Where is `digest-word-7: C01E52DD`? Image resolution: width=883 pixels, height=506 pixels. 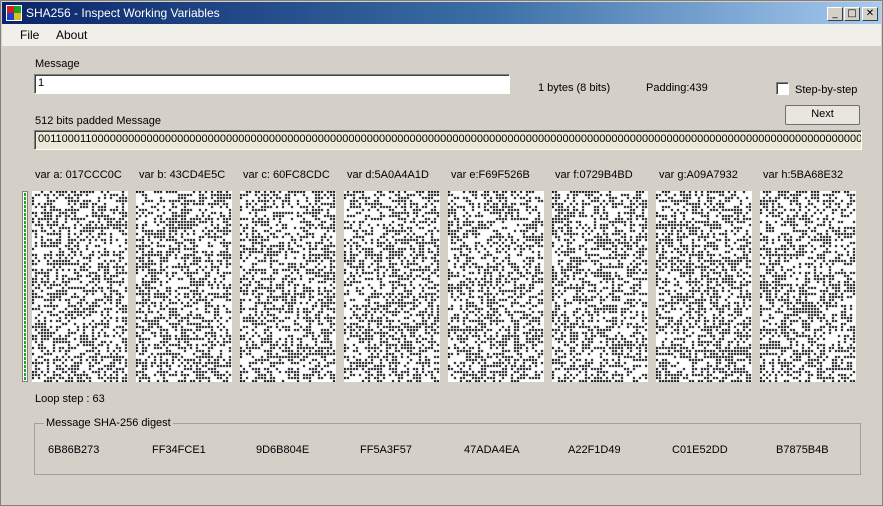 digest-word-7: C01E52DD is located at coordinates (700, 450).